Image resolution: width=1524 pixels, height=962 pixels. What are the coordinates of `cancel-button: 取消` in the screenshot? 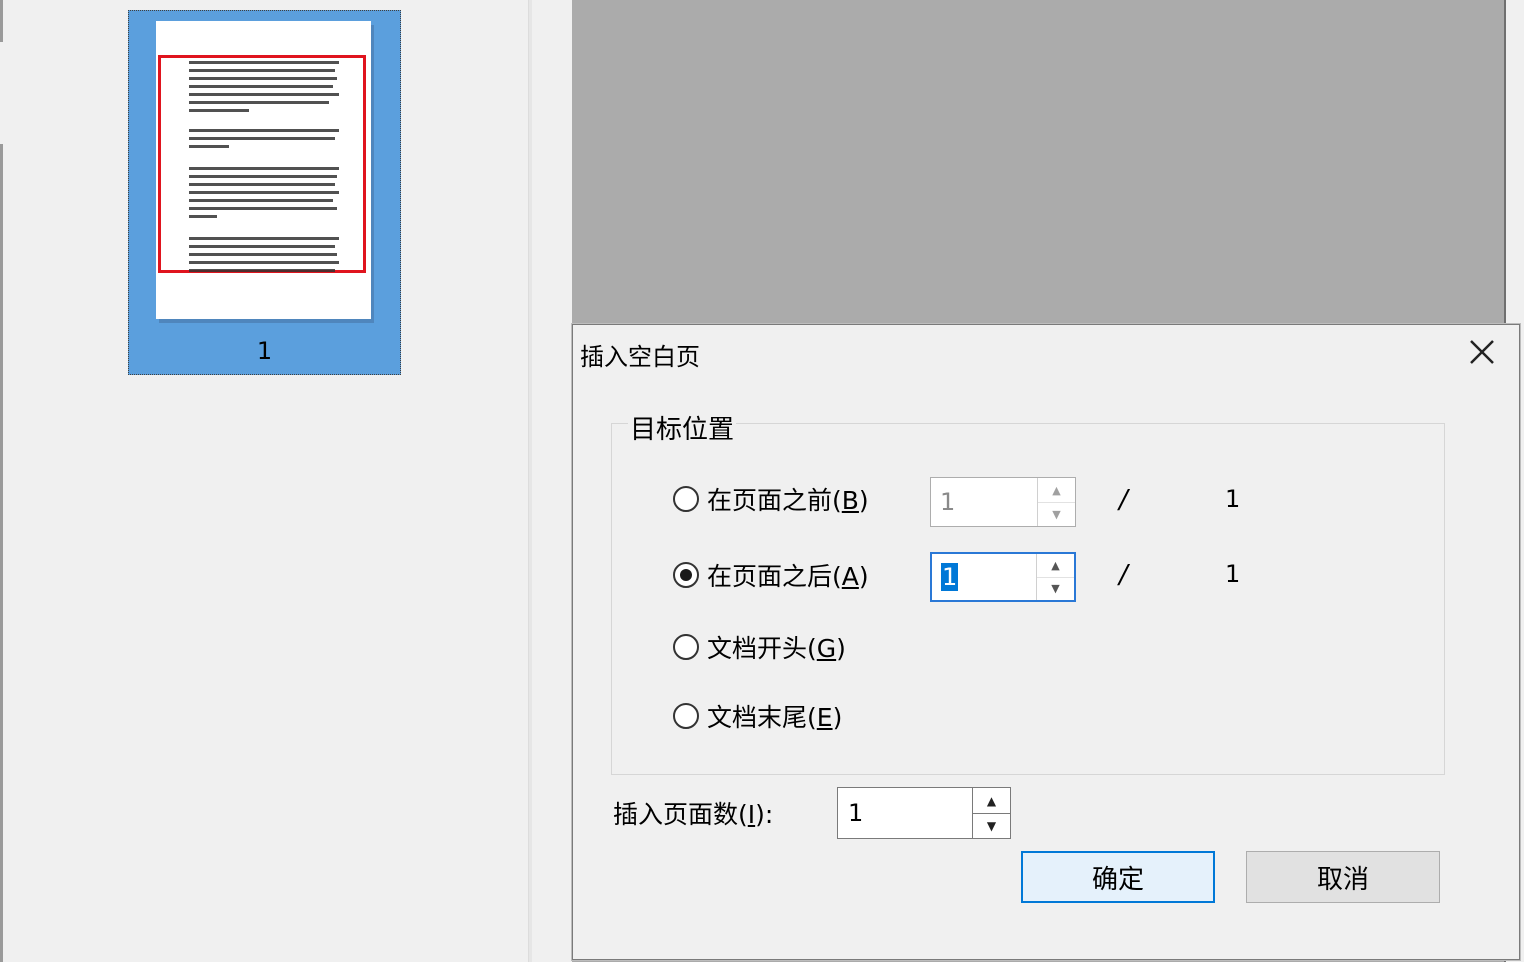 It's located at (1343, 877).